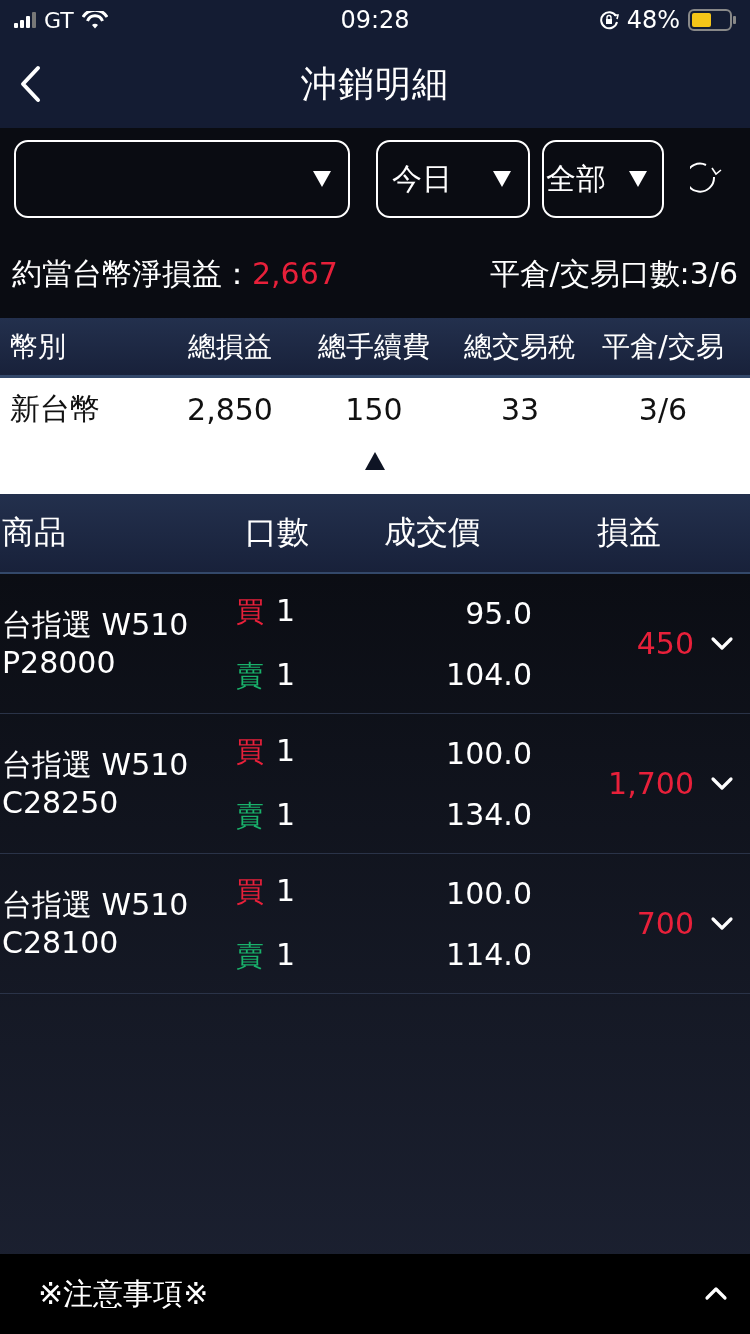 Image resolution: width=750 pixels, height=1334 pixels. Describe the element at coordinates (498, 613) in the screenshot. I see `price: 95.0` at that location.